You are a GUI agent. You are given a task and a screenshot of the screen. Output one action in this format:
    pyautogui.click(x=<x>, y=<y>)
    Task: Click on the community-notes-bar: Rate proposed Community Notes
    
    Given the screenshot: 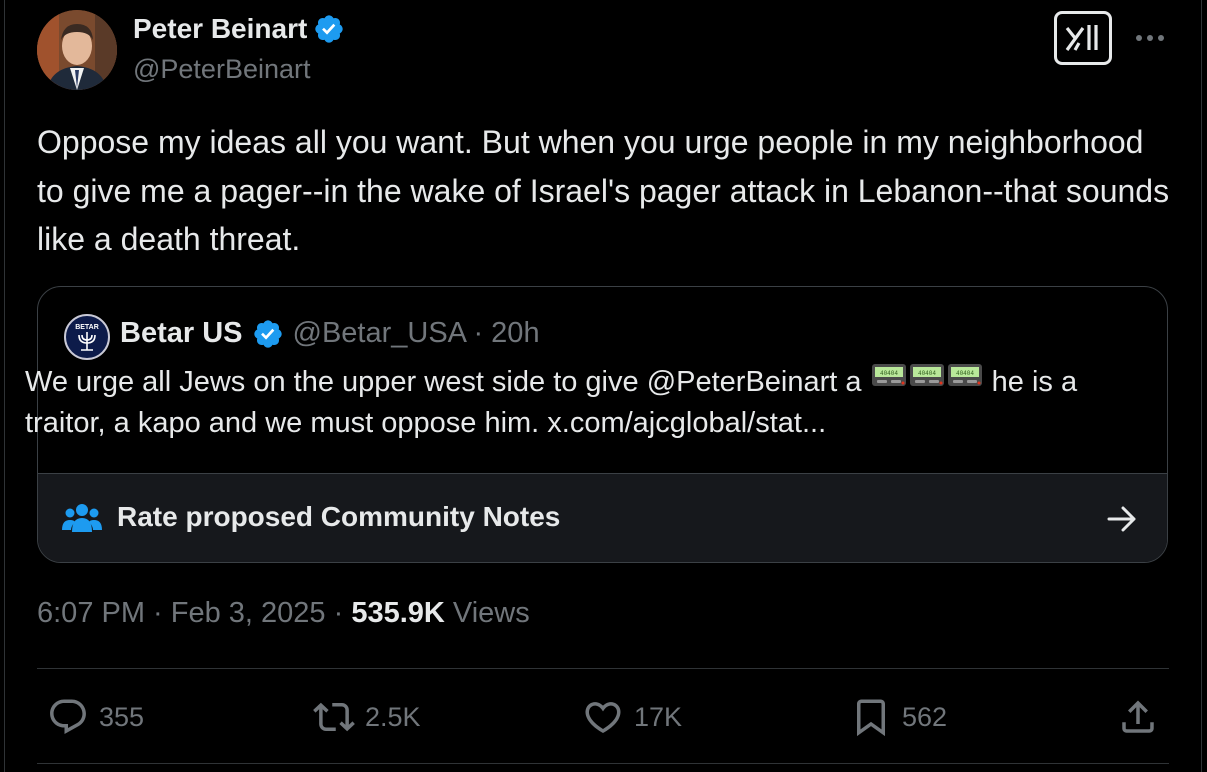 What is the action you would take?
    pyautogui.click(x=602, y=517)
    